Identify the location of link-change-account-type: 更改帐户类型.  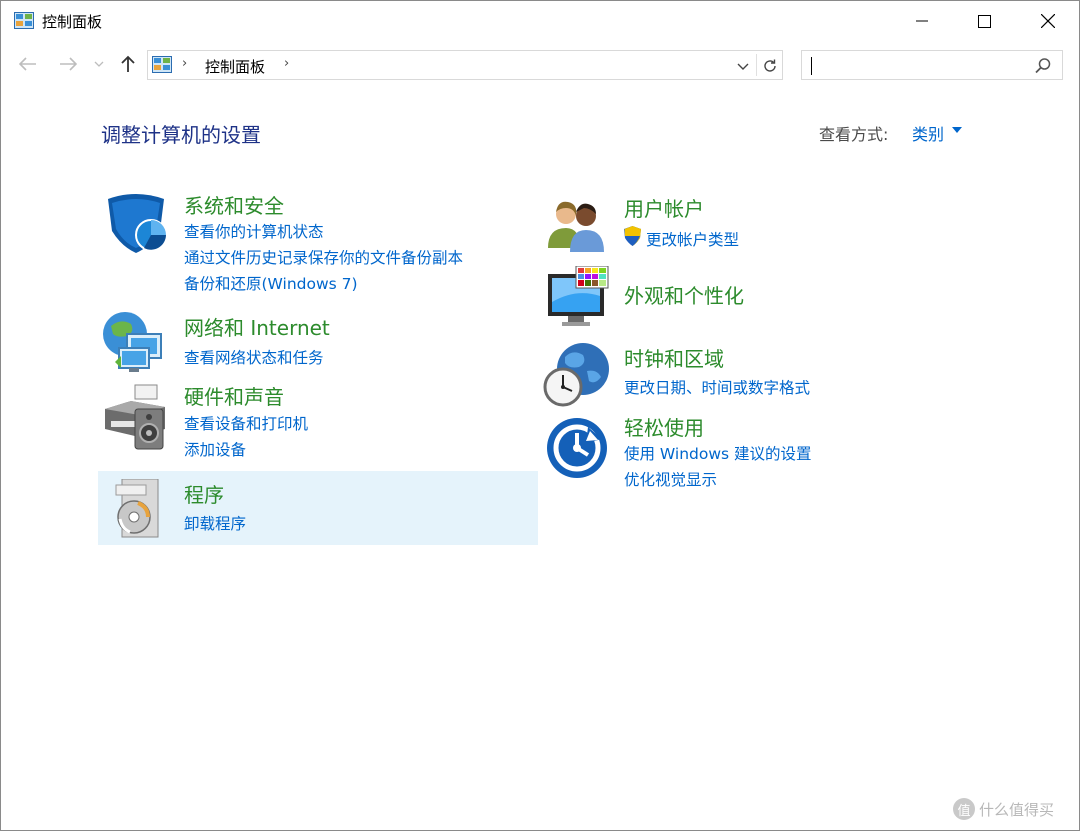
(692, 239).